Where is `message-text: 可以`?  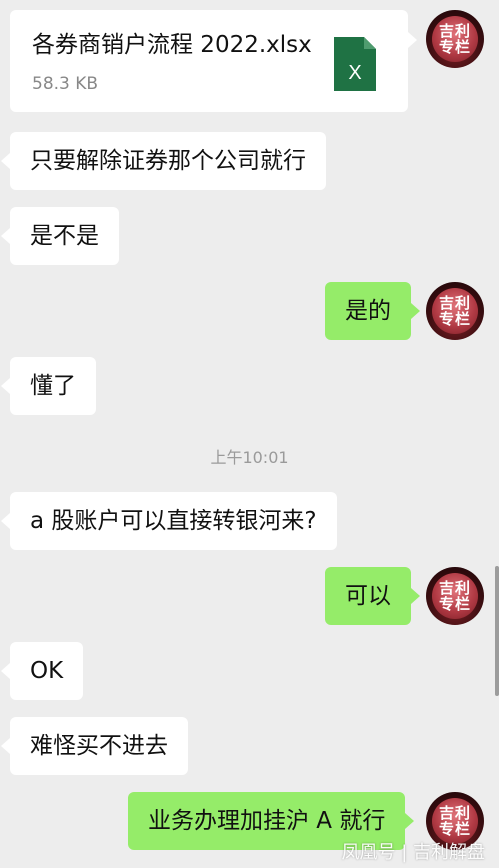
message-text: 可以 is located at coordinates (368, 596).